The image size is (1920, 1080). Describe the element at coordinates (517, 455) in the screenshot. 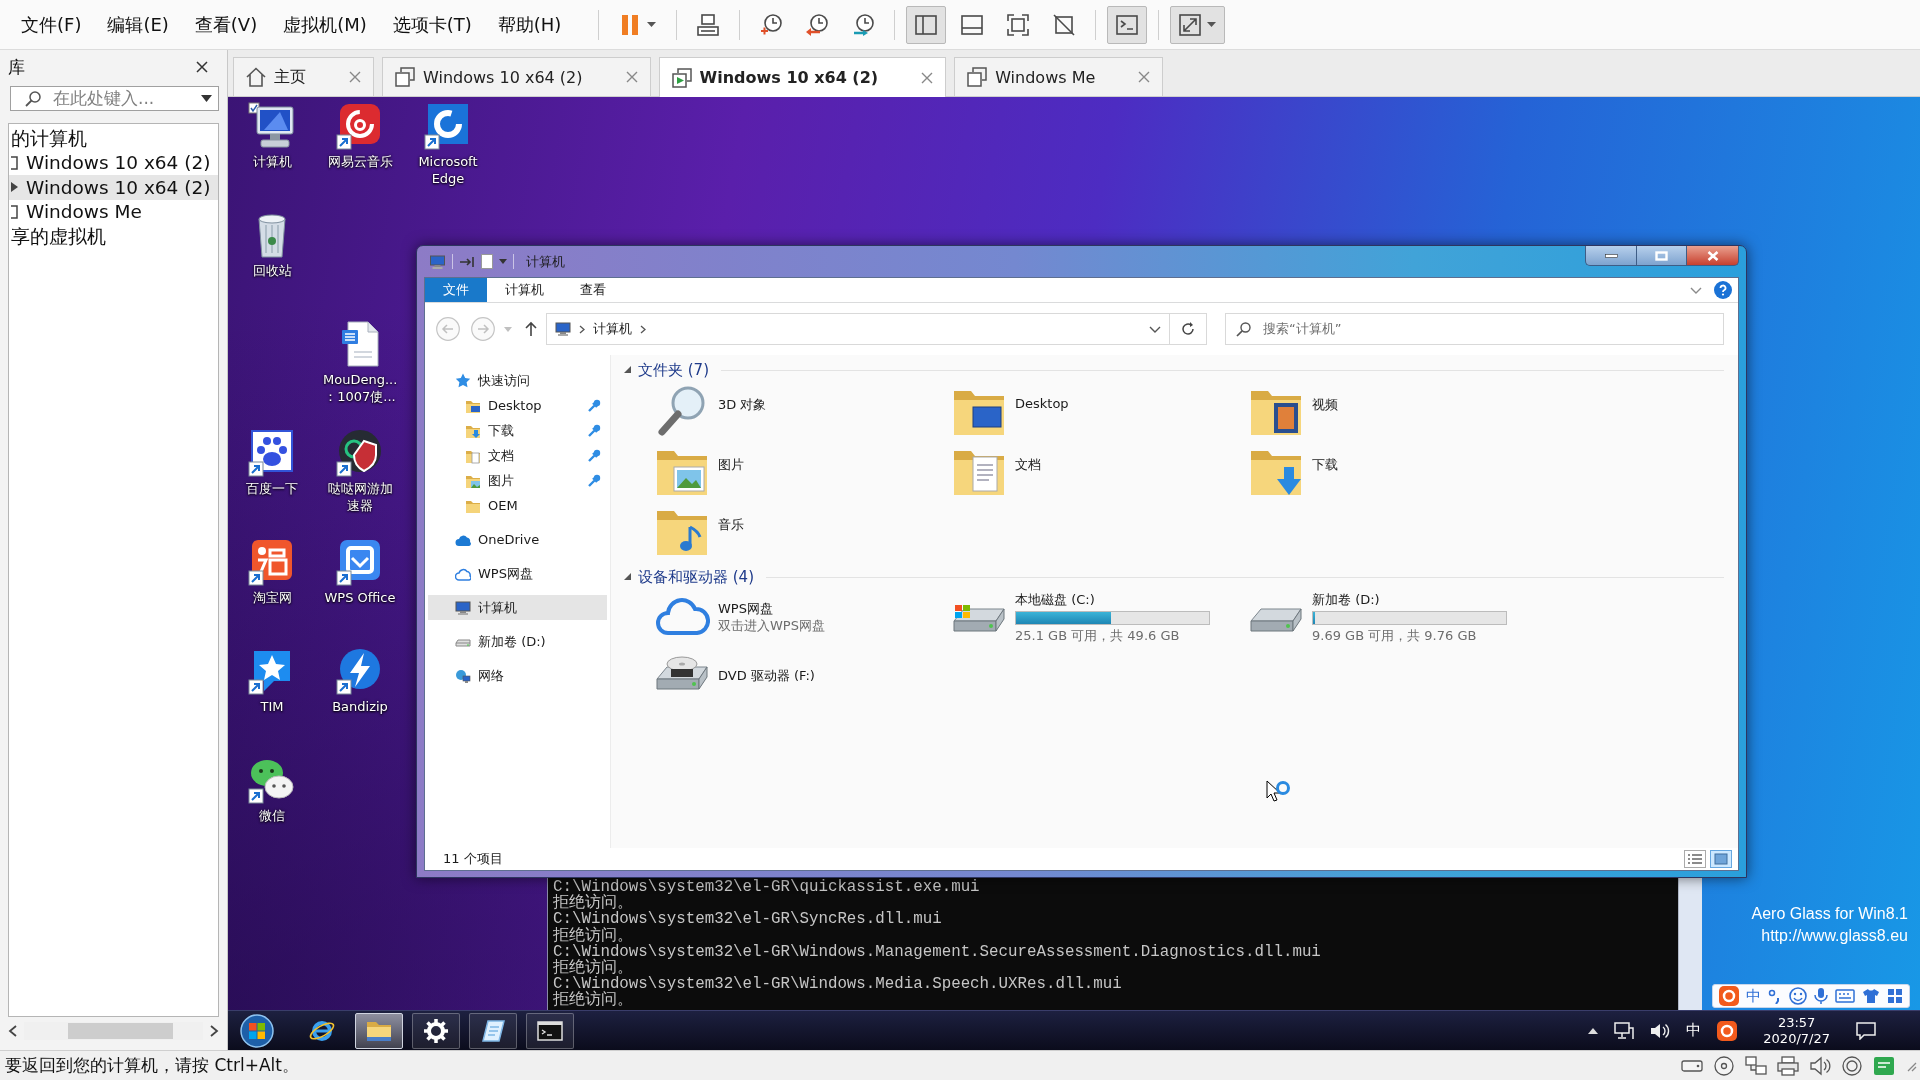

I see `nav-item: 文档` at that location.